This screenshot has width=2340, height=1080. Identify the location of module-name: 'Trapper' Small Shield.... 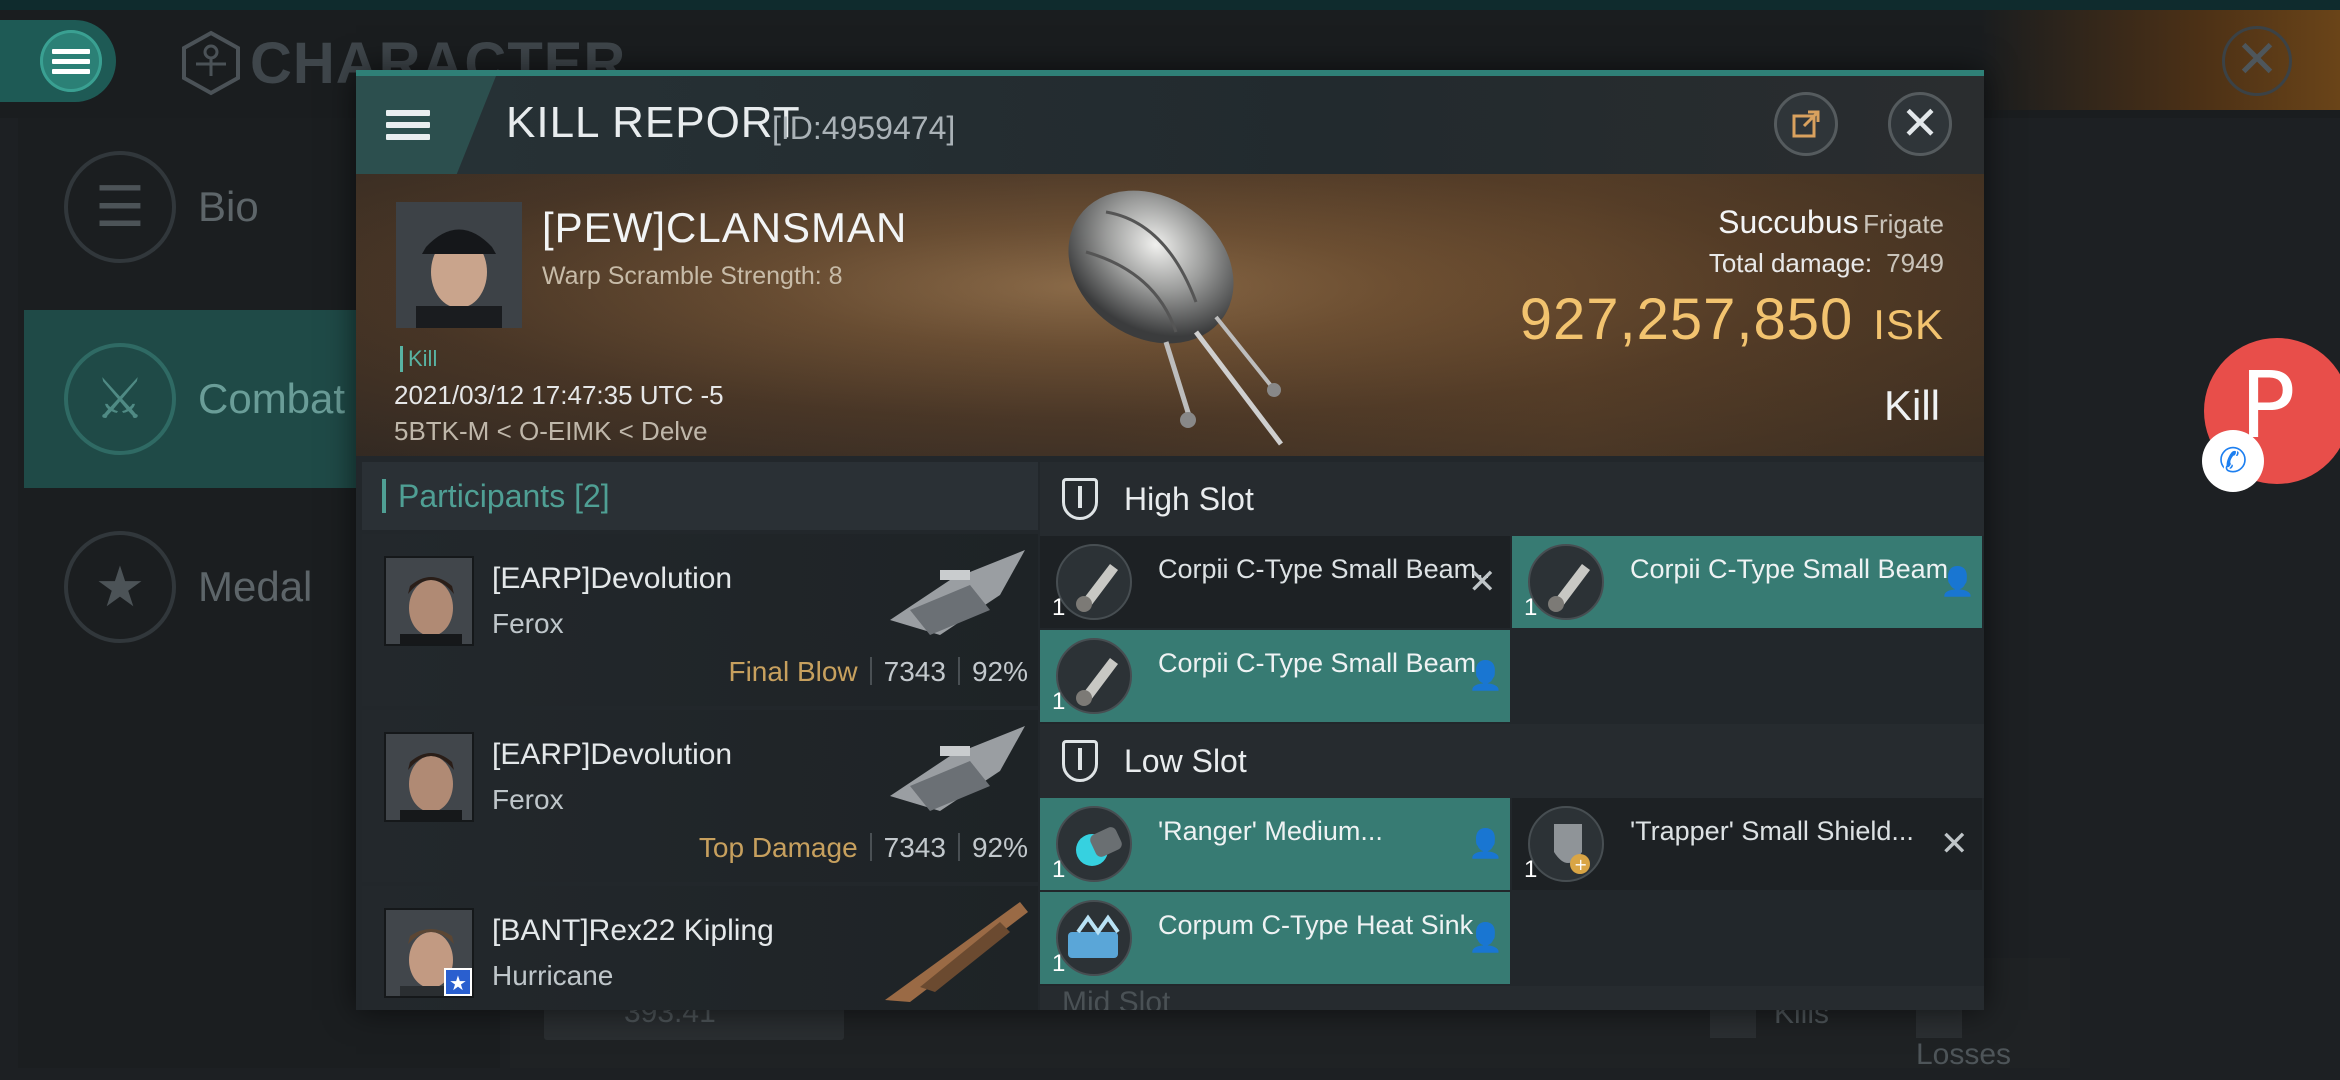
(1772, 831).